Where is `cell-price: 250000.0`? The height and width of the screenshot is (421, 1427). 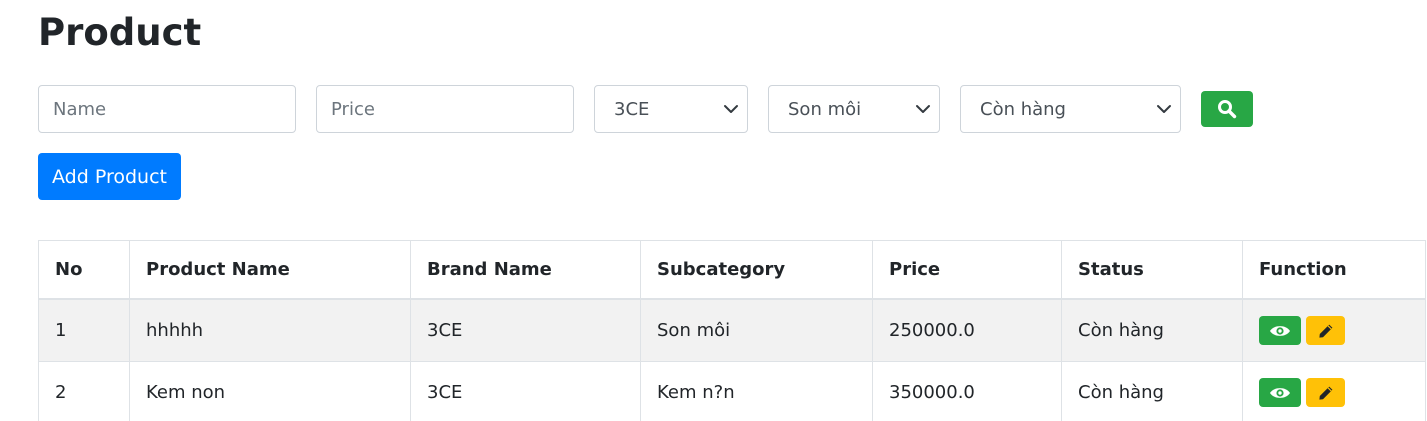
cell-price: 250000.0 is located at coordinates (967, 330).